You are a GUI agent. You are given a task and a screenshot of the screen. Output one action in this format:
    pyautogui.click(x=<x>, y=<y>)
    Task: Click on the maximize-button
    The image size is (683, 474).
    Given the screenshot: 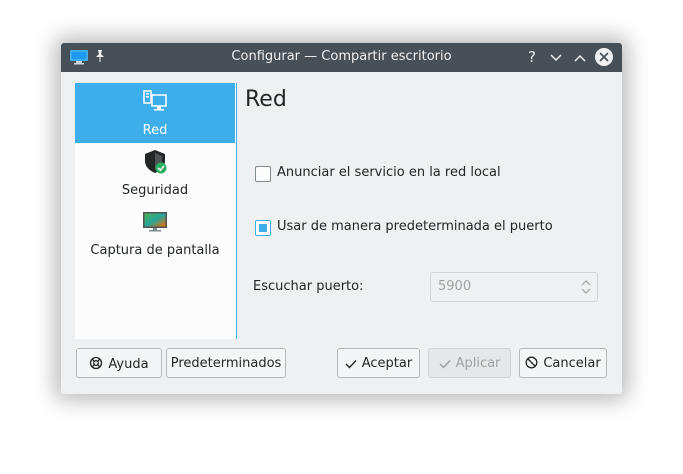 What is the action you would take?
    pyautogui.click(x=580, y=57)
    